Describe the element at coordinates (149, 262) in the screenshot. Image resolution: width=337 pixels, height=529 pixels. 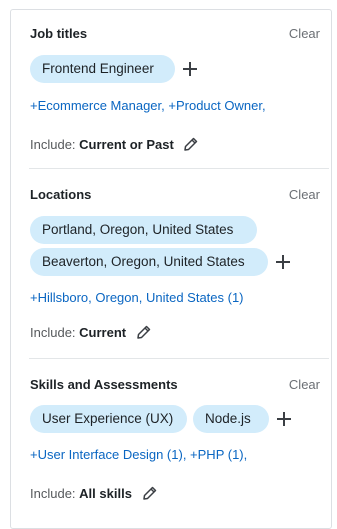
I see `pill-beaverton-oregon: Beaverton, Oregon, United States` at that location.